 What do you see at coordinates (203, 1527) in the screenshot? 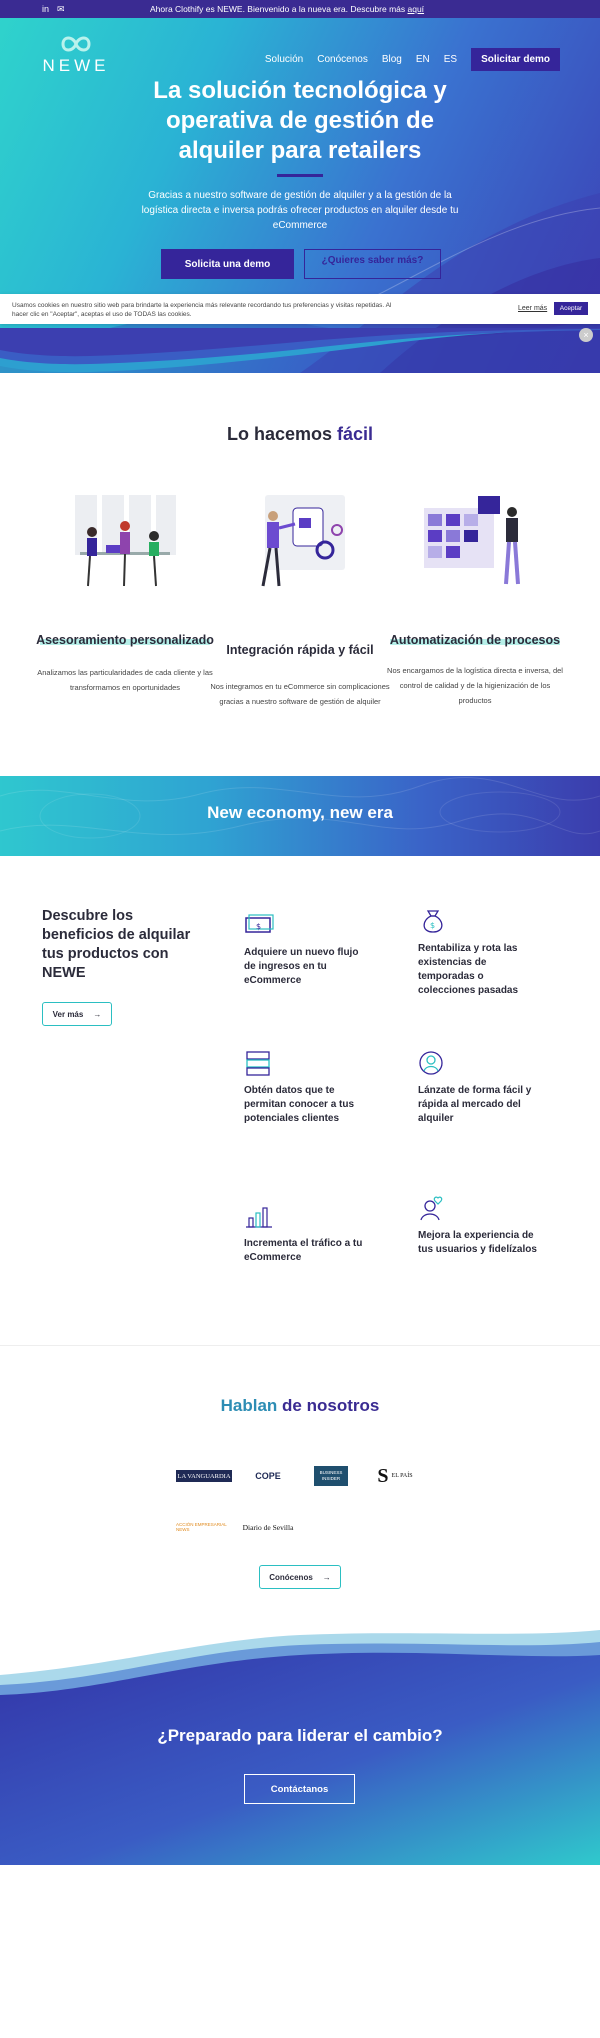
I see `press-logo-accion-empresarial: ACCIÓN EMPRESARIAL NEWS` at bounding box center [203, 1527].